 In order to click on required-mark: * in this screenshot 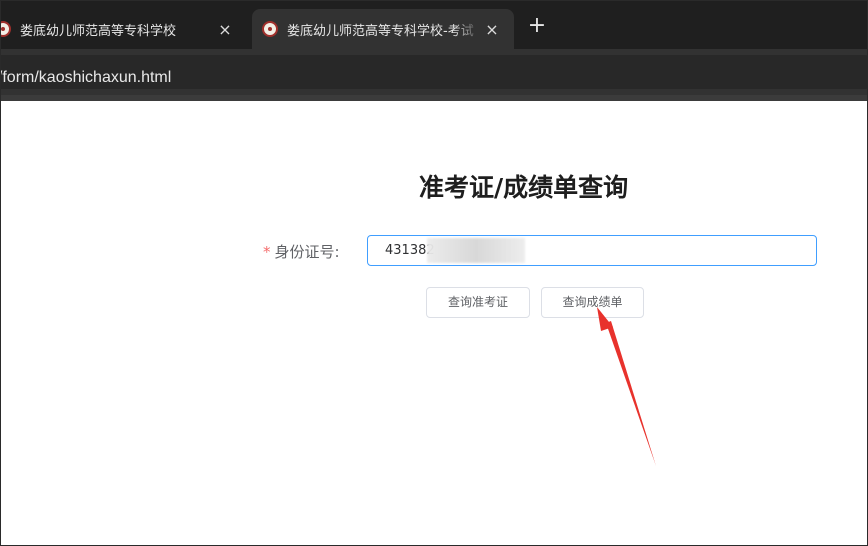, I will do `click(267, 252)`.